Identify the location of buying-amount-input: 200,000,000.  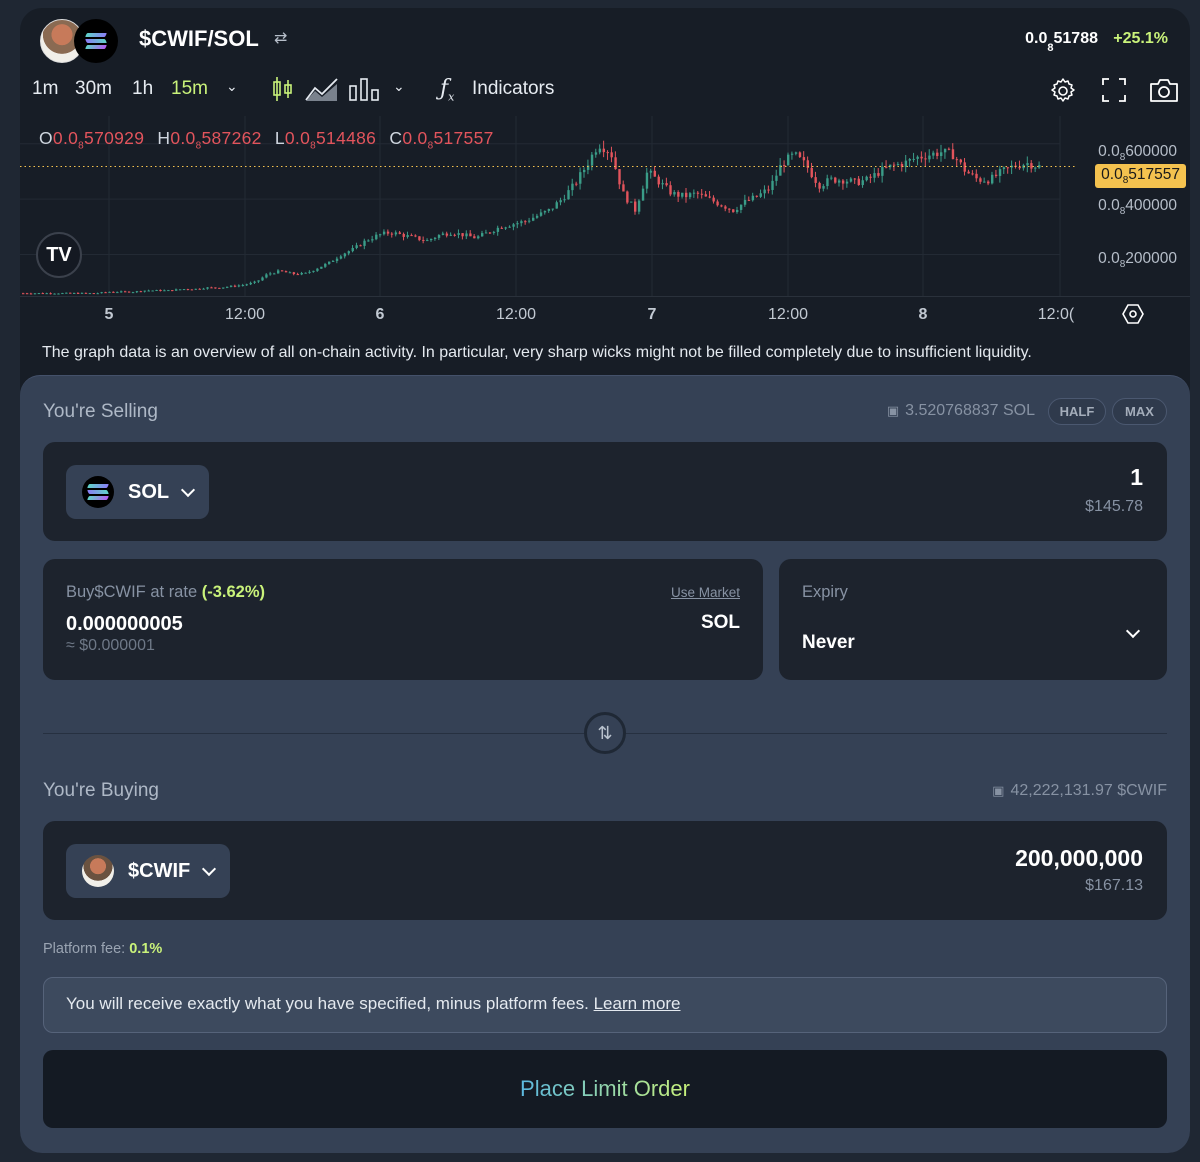
(1079, 858).